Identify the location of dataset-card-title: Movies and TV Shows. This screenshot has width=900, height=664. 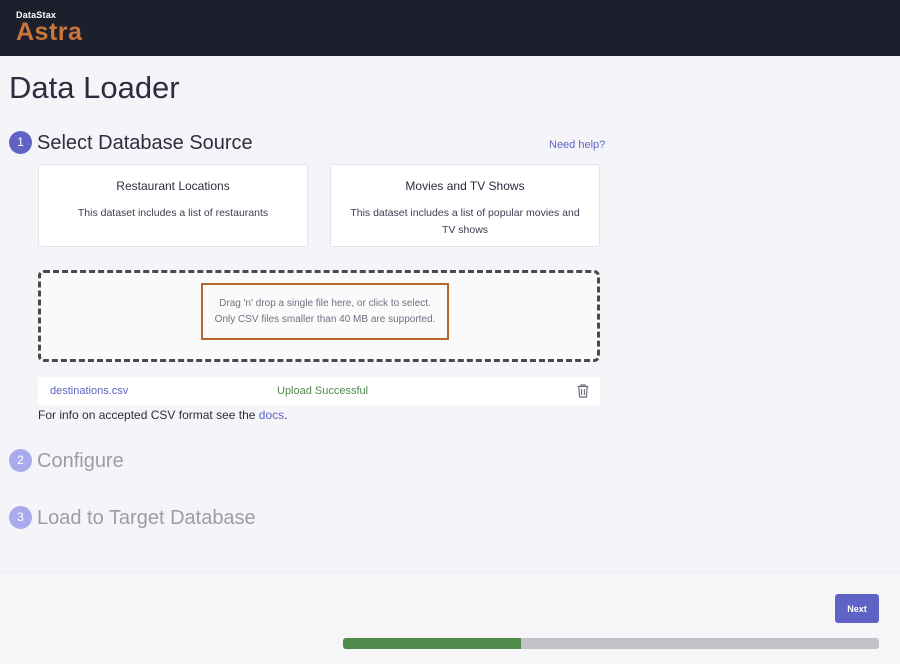
(465, 186).